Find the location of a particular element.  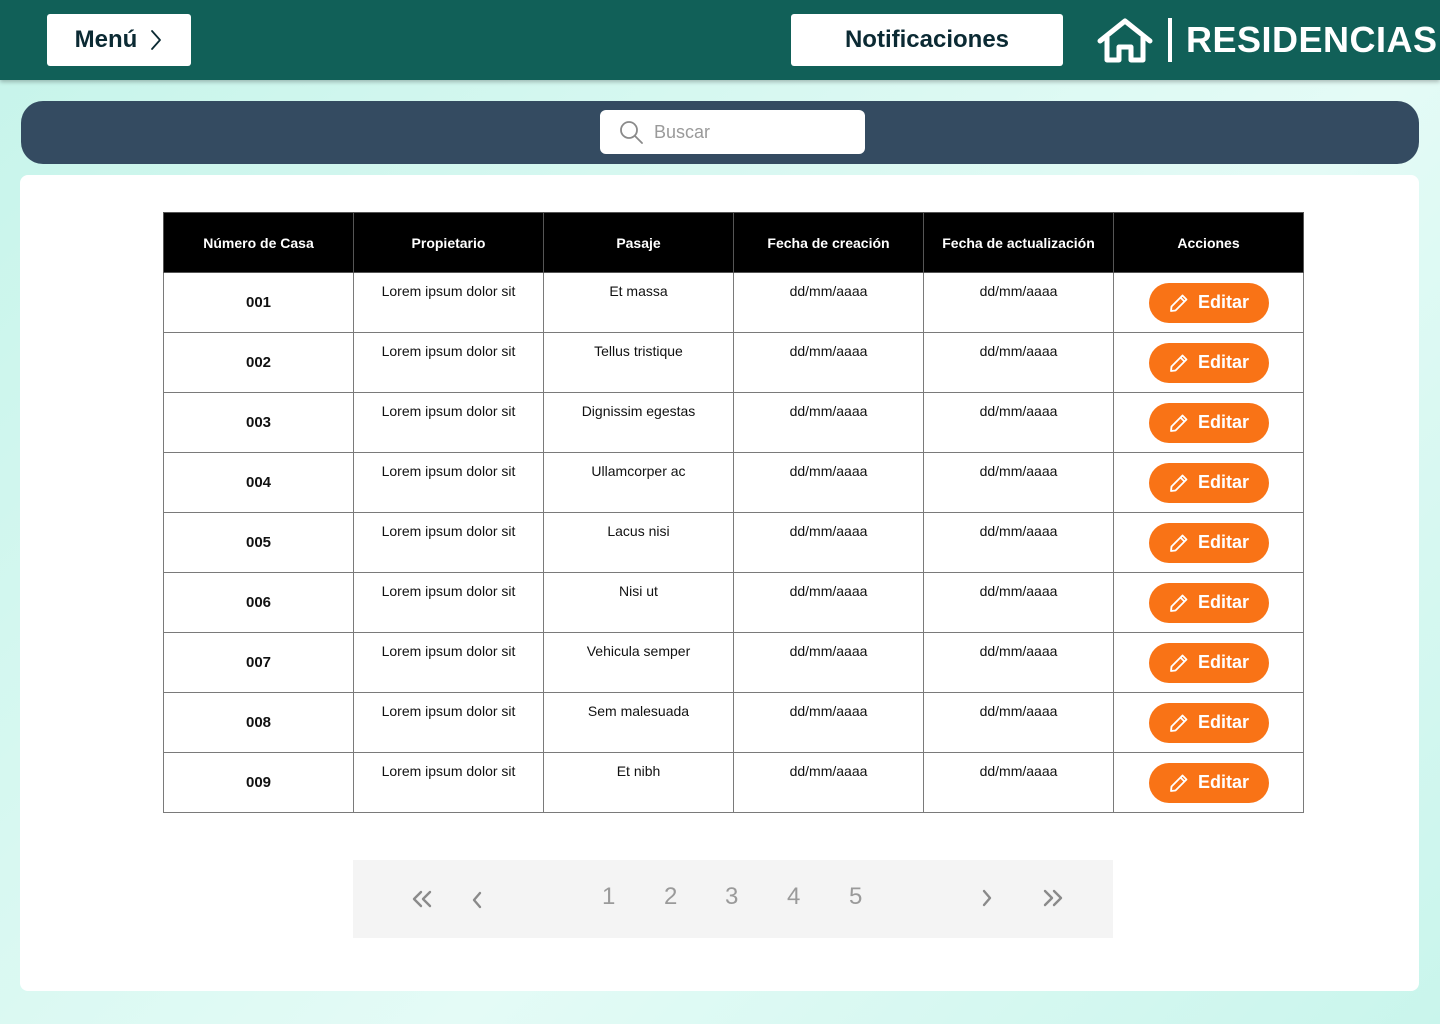

menu-button: Menú is located at coordinates (119, 40).